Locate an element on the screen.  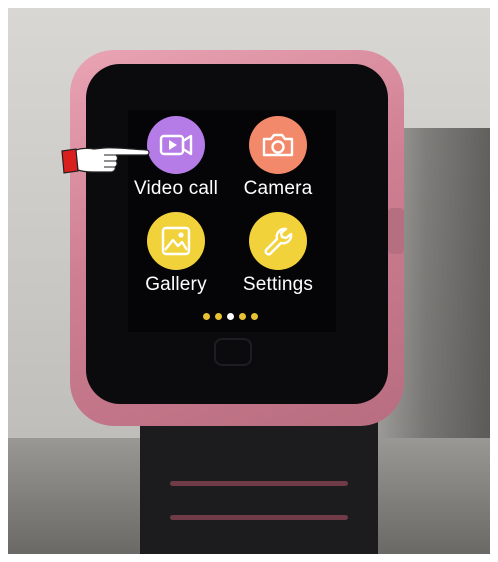
page-indicator is located at coordinates (233, 317).